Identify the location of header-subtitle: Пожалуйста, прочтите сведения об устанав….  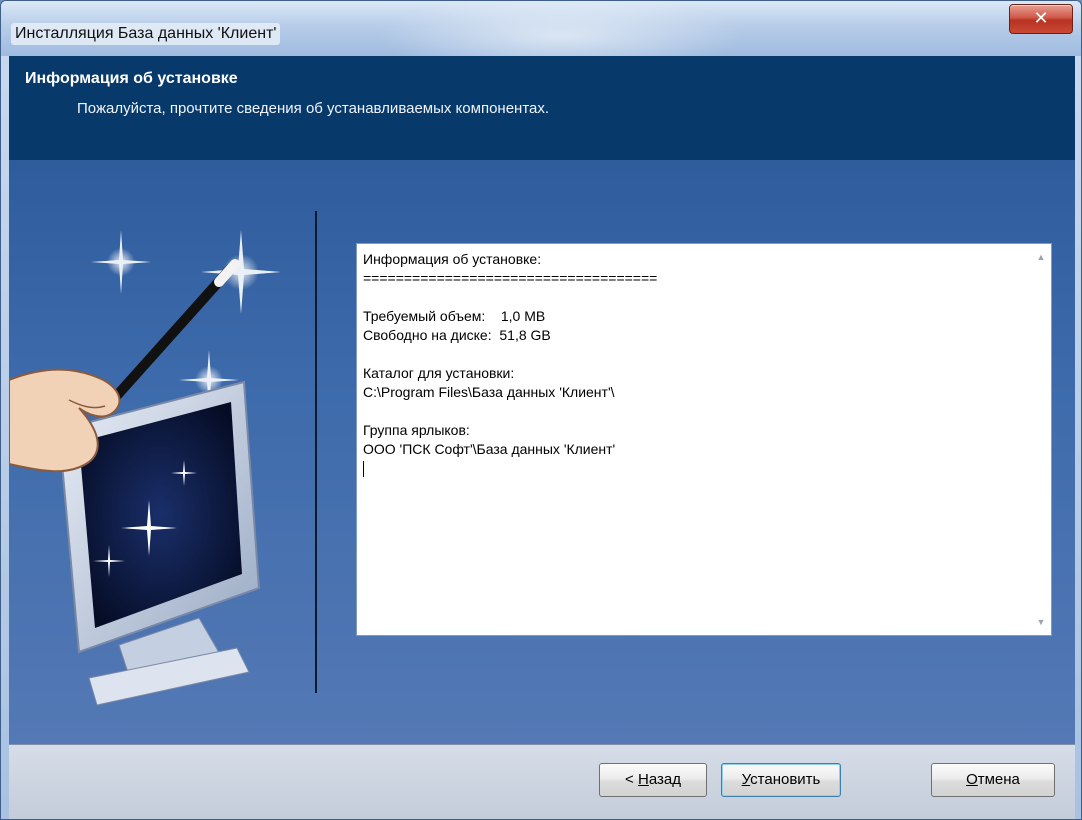
(313, 108).